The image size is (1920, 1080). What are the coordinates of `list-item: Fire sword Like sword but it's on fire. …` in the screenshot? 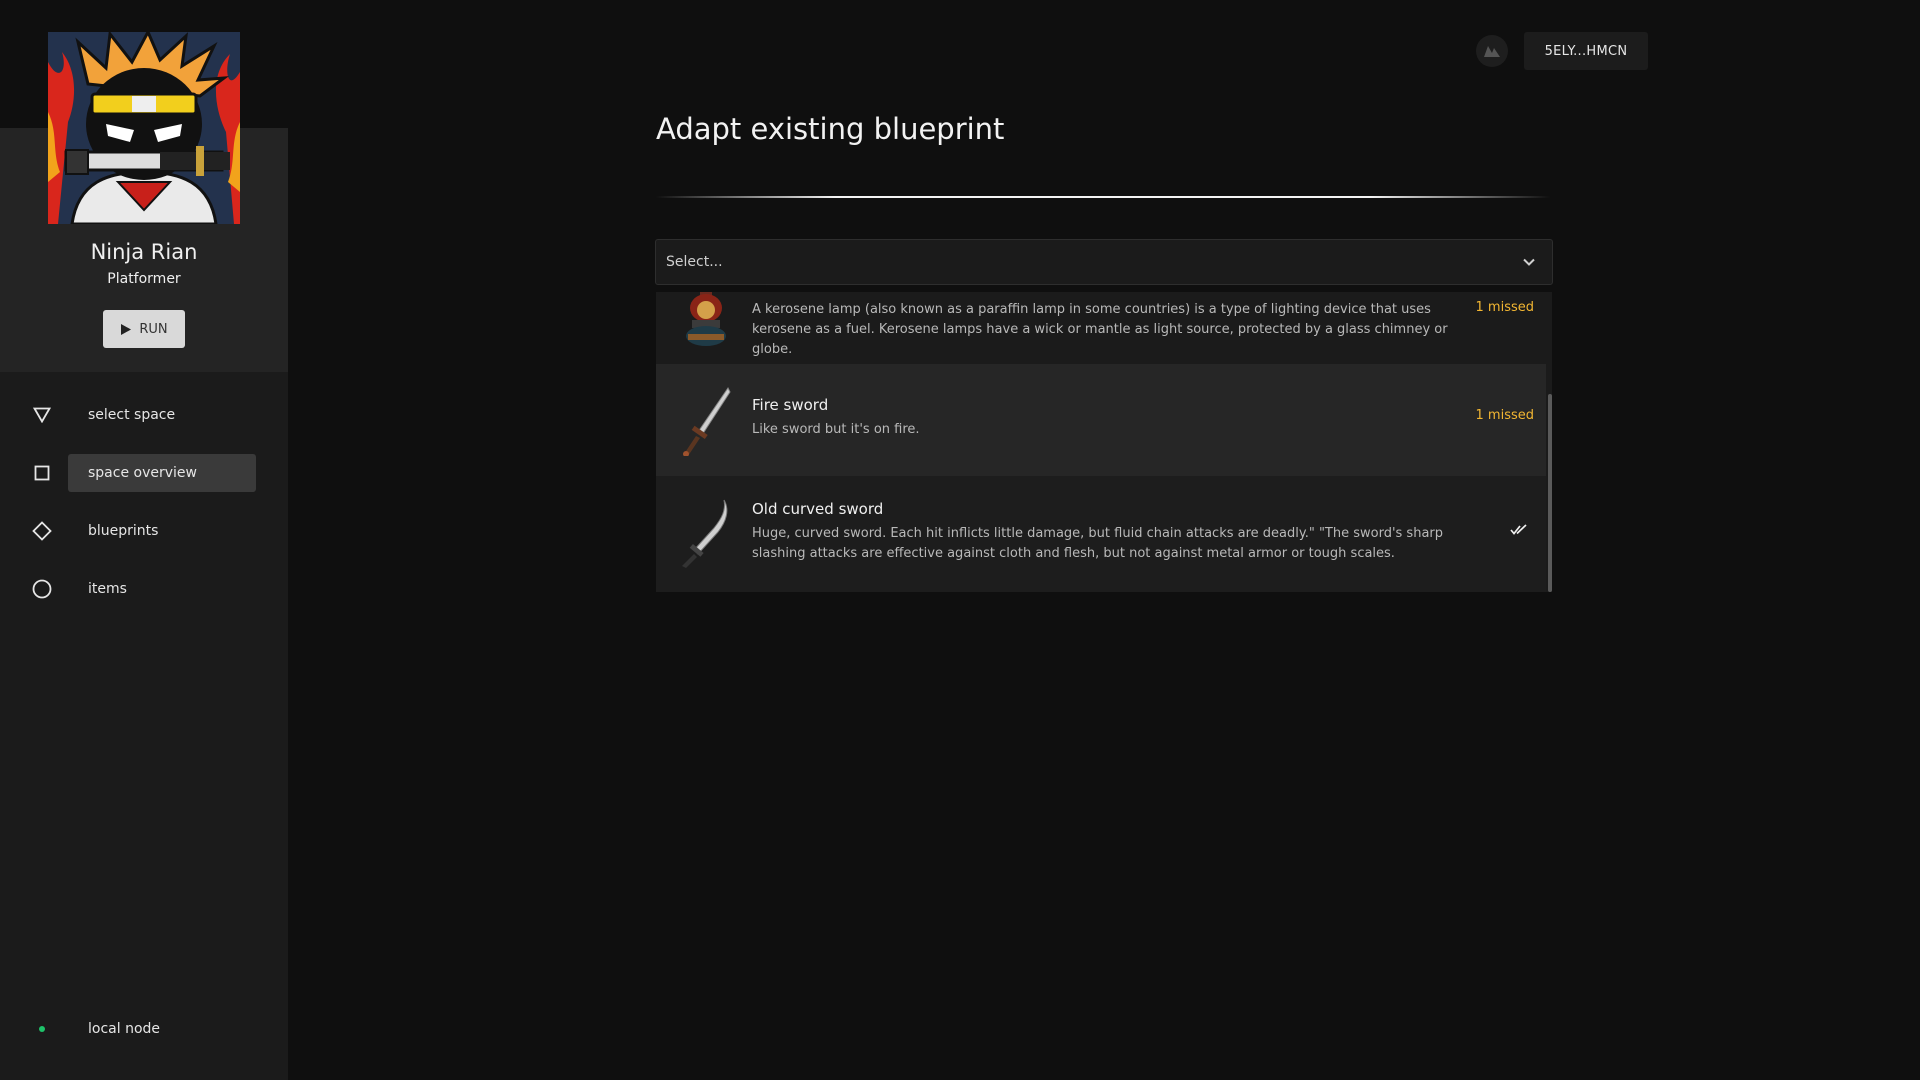 It's located at (1101, 420).